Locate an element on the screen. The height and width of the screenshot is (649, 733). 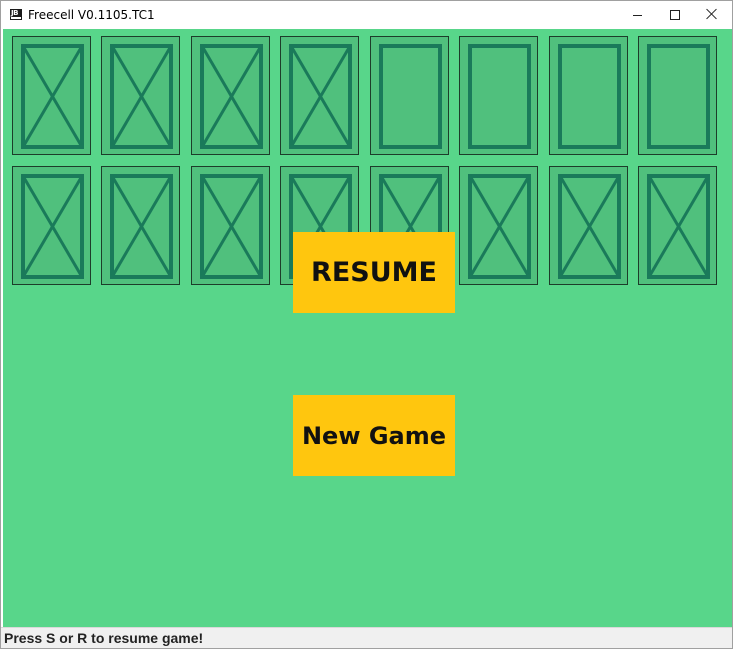
window-title: Freecell V0.1105.TC1 is located at coordinates (91, 15).